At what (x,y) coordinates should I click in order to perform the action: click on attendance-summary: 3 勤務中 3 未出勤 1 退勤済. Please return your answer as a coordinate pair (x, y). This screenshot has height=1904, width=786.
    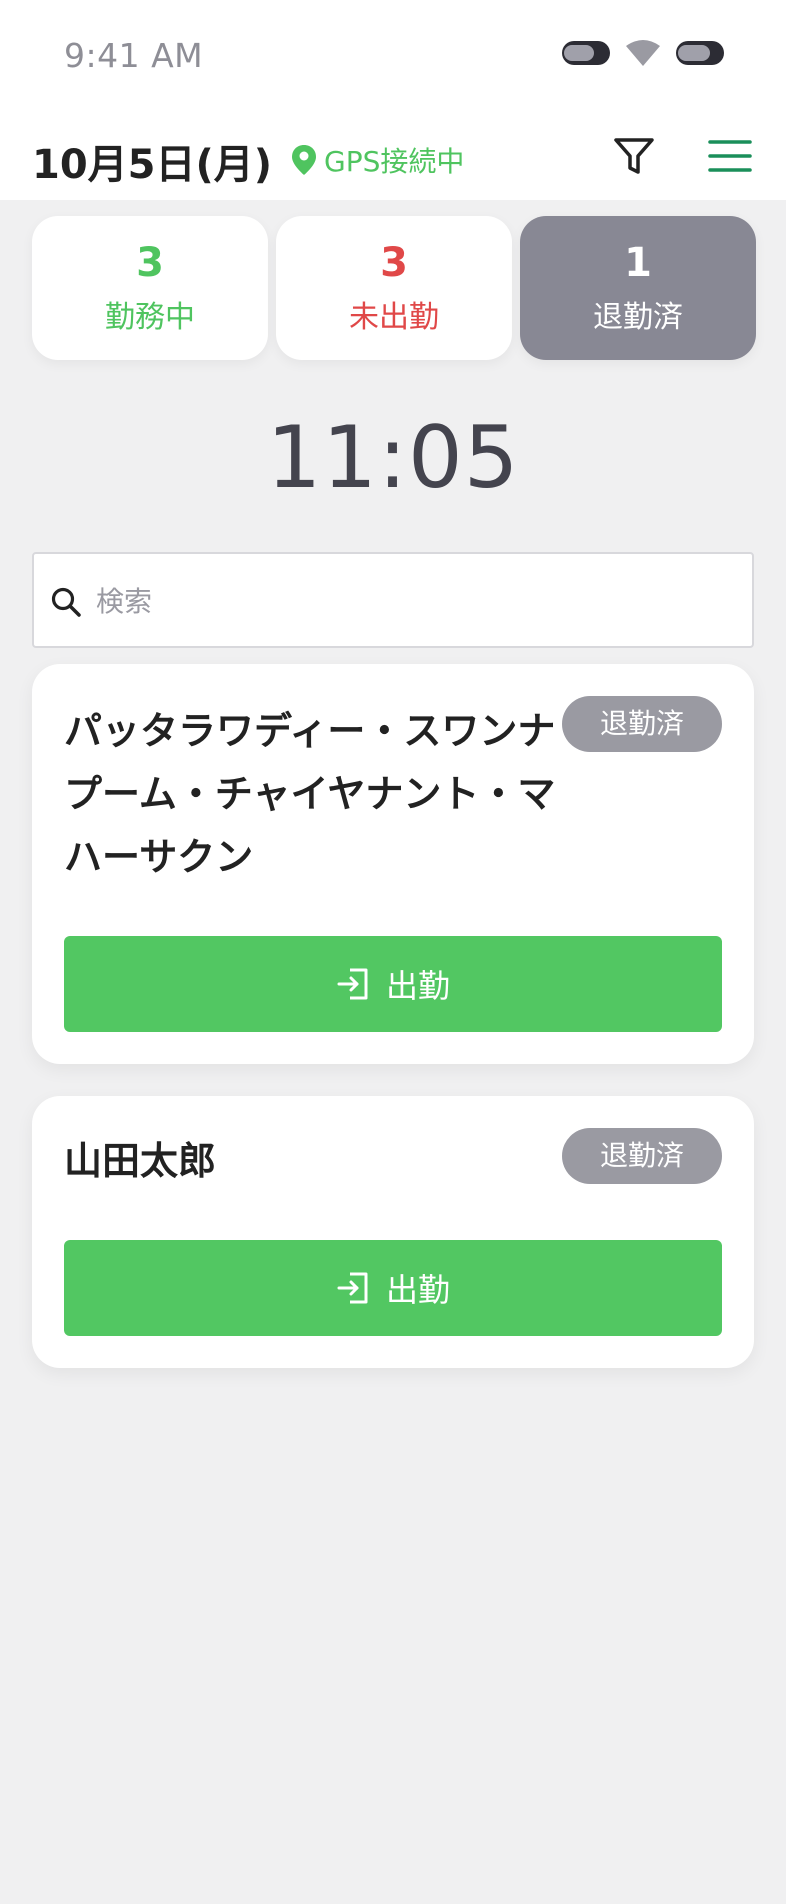
    Looking at the image, I should click on (393, 288).